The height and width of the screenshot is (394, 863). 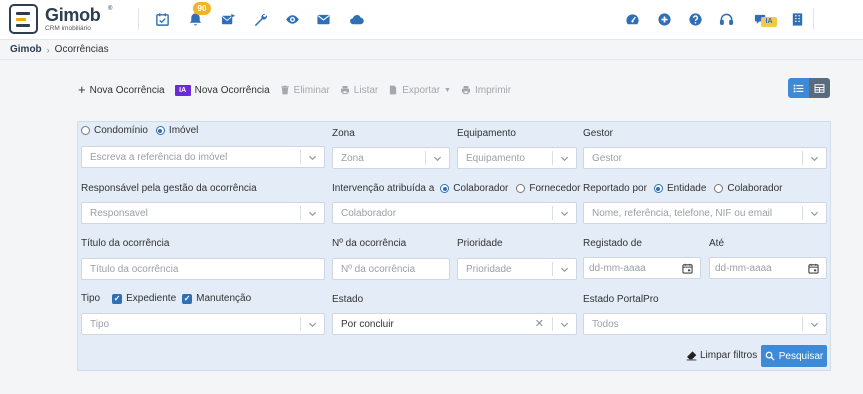 What do you see at coordinates (159, 157) in the screenshot?
I see `property-reference-placeholder: Escreva a referência do imóvel` at bounding box center [159, 157].